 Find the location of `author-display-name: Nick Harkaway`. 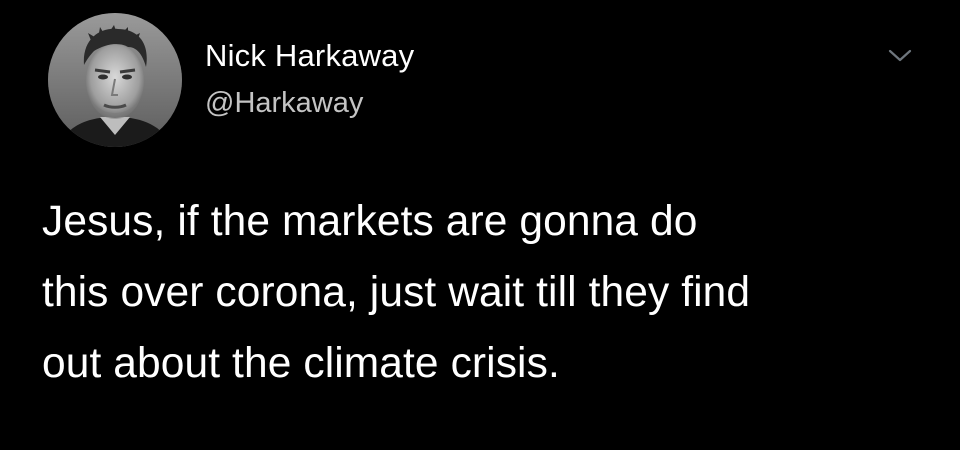

author-display-name: Nick Harkaway is located at coordinates (309, 56).